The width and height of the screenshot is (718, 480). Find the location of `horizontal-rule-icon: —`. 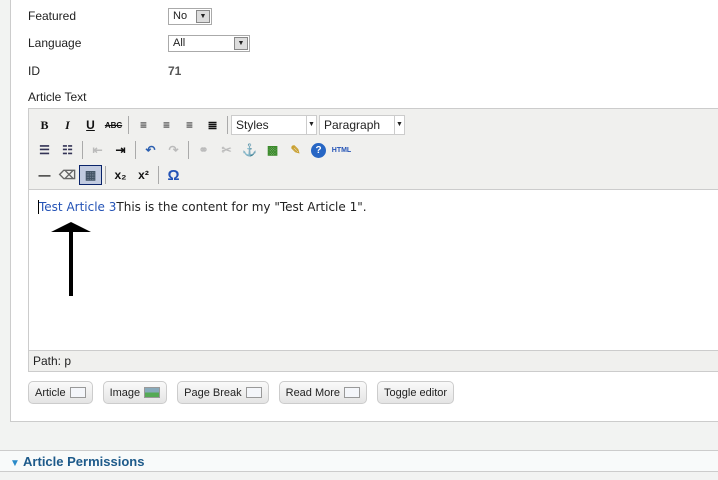

horizontal-rule-icon: — is located at coordinates (44, 175).